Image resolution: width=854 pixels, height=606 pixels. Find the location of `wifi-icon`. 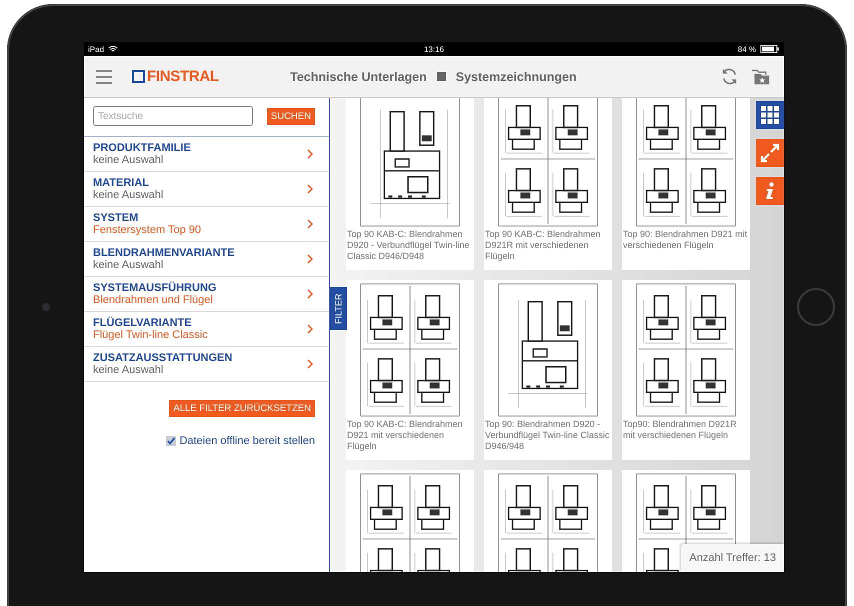

wifi-icon is located at coordinates (113, 49).